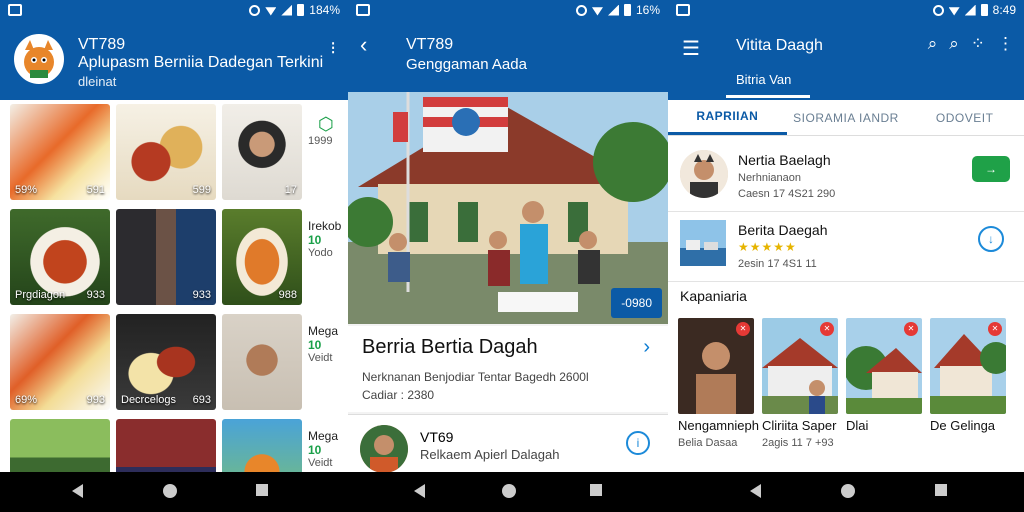 Image resolution: width=1024 pixels, height=512 pixels. Describe the element at coordinates (767, 247) in the screenshot. I see `rating-stars: ★★★★★` at that location.